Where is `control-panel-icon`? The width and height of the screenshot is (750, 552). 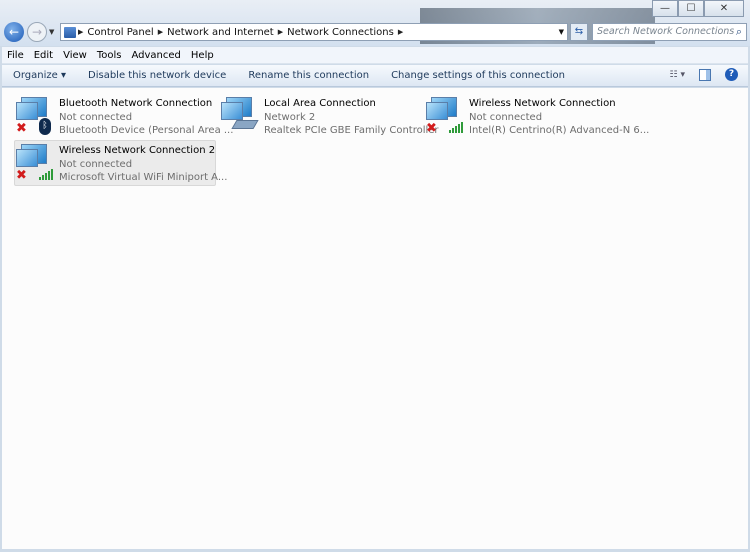 control-panel-icon is located at coordinates (70, 32).